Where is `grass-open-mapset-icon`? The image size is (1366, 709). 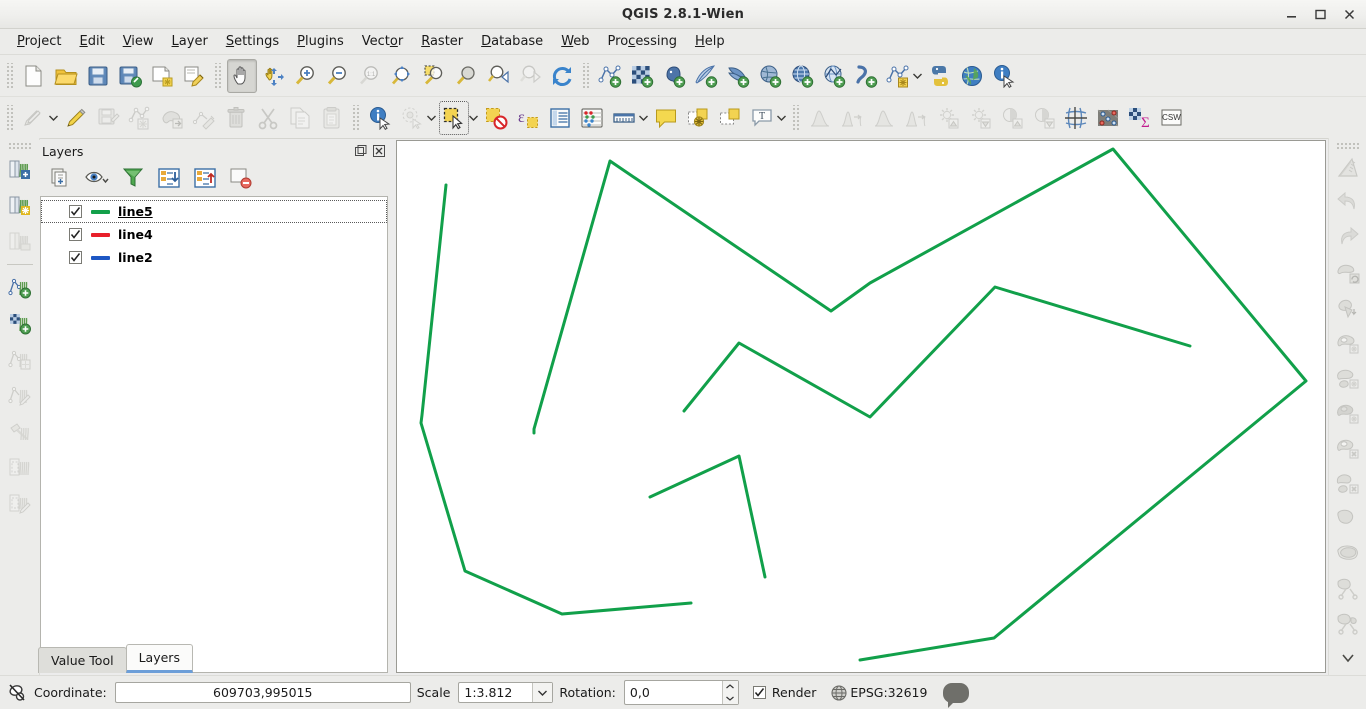 grass-open-mapset-icon is located at coordinates (20, 169).